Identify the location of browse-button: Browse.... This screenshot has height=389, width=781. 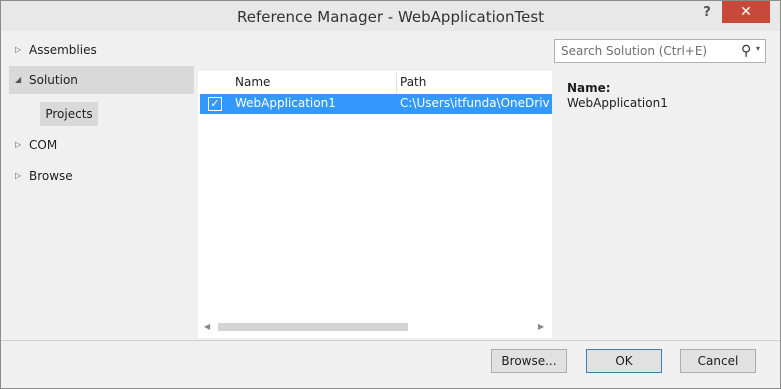
(529, 361).